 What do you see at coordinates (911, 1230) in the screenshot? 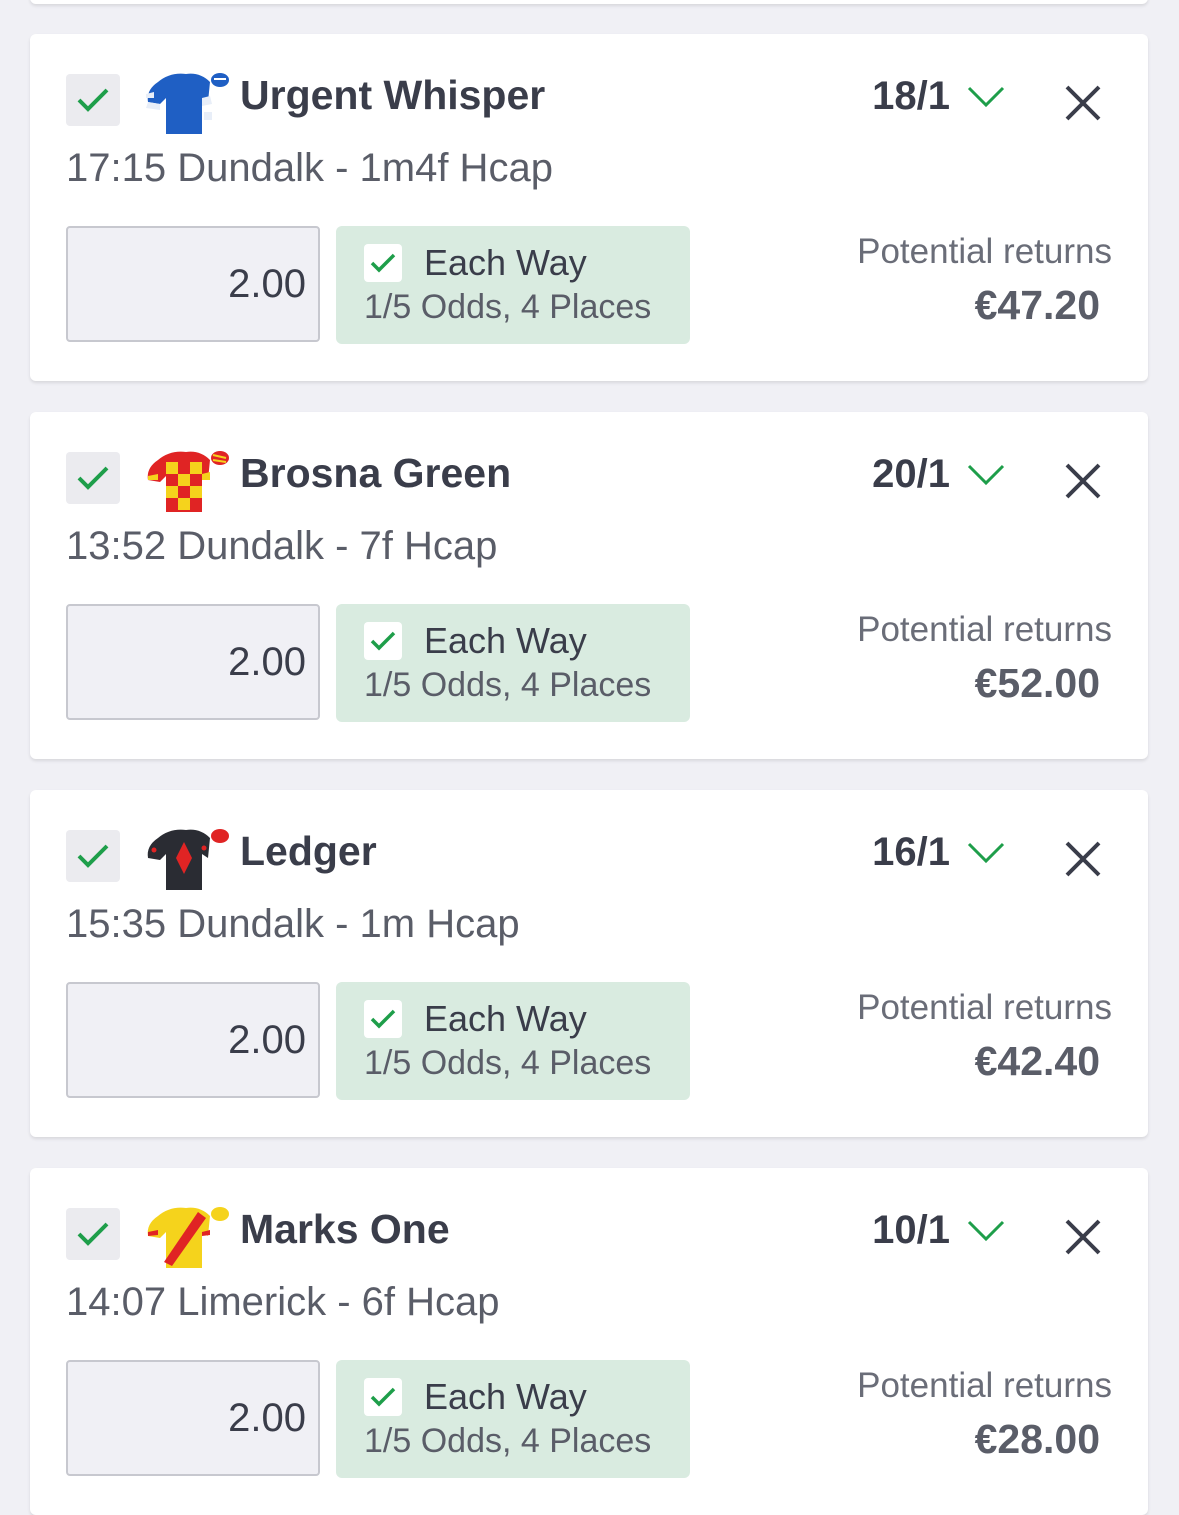
I see `odds-value: 10/1` at bounding box center [911, 1230].